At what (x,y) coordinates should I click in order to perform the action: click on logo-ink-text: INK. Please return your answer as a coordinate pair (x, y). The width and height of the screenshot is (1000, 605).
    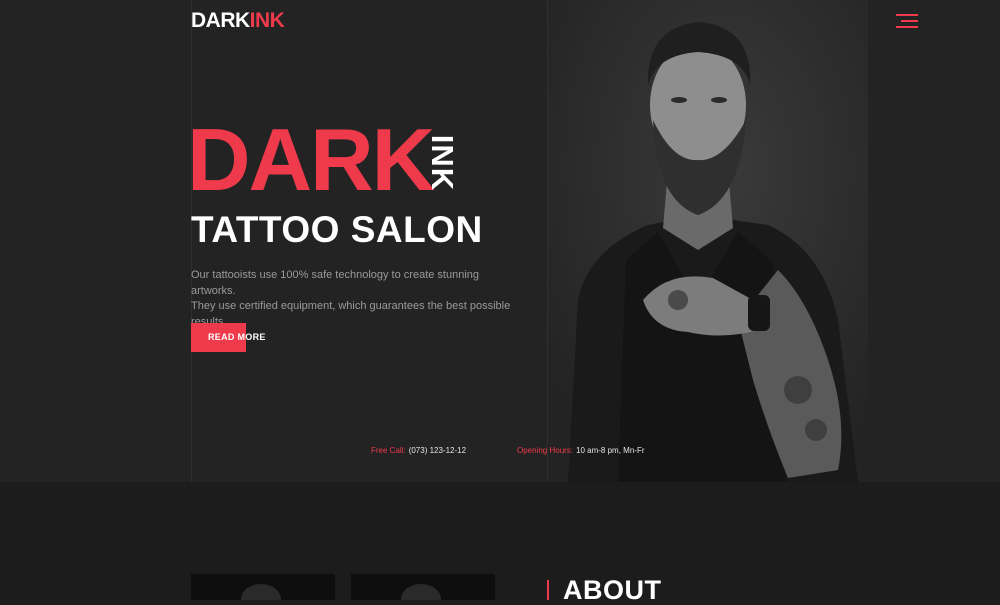
    Looking at the image, I should click on (267, 20).